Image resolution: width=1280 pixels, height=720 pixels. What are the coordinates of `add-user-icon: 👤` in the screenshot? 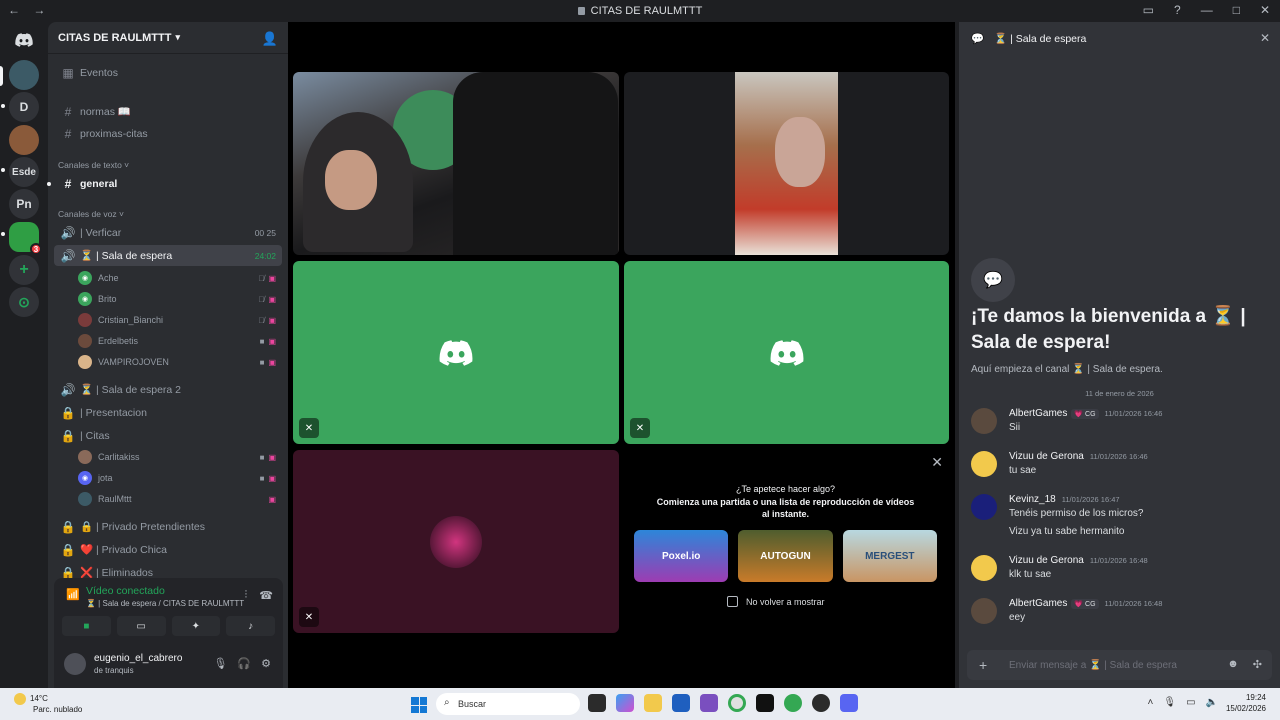 It's located at (270, 39).